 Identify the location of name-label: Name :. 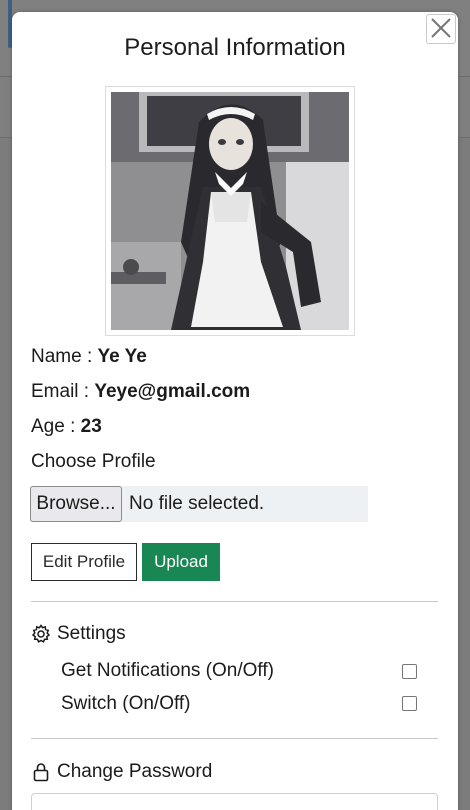
(64, 356).